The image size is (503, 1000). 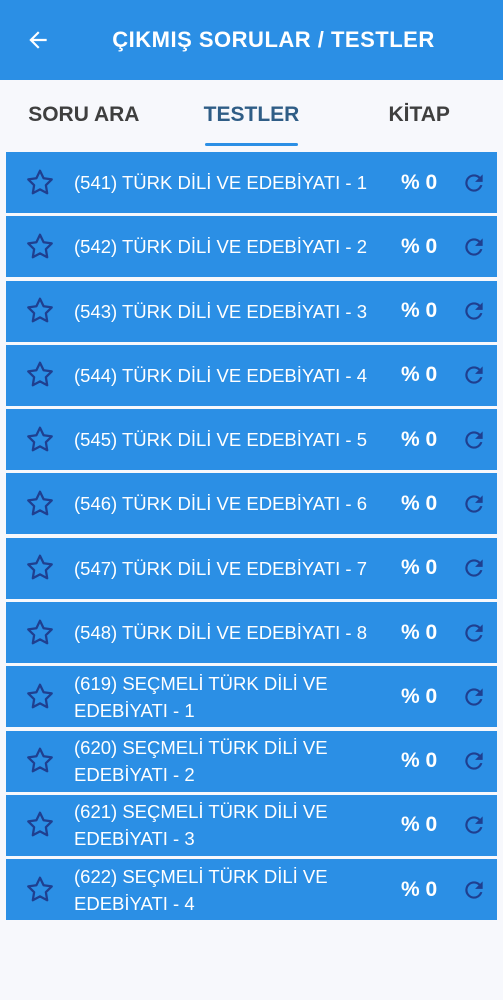 I want to click on tab-testler: TESTLER, so click(x=252, y=115).